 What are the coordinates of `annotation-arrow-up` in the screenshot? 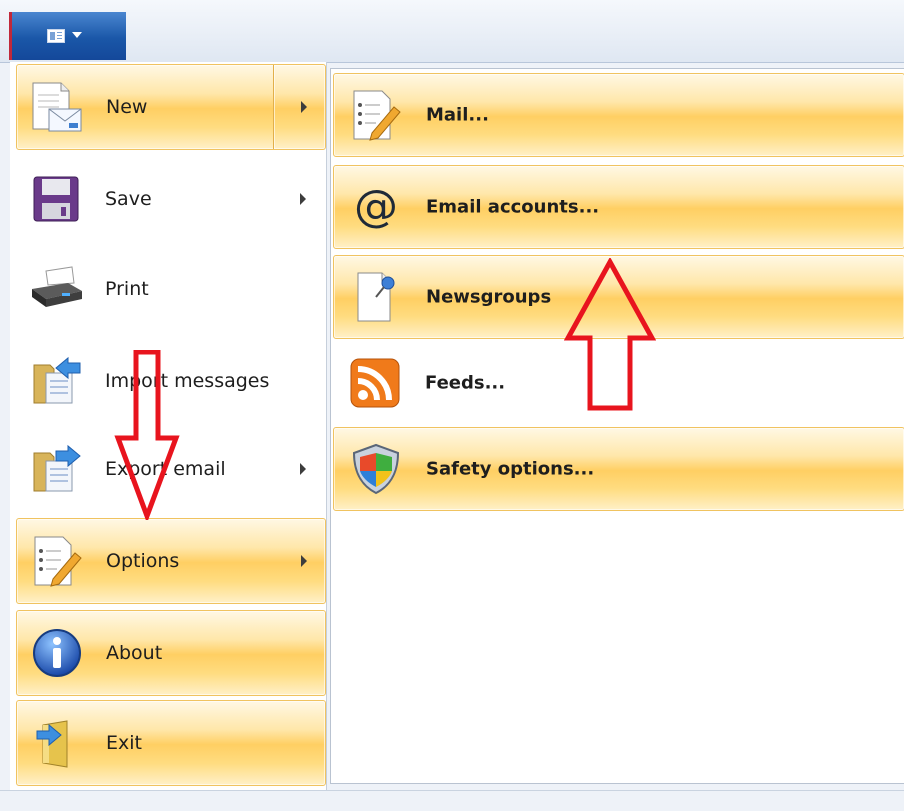 It's located at (610, 334).